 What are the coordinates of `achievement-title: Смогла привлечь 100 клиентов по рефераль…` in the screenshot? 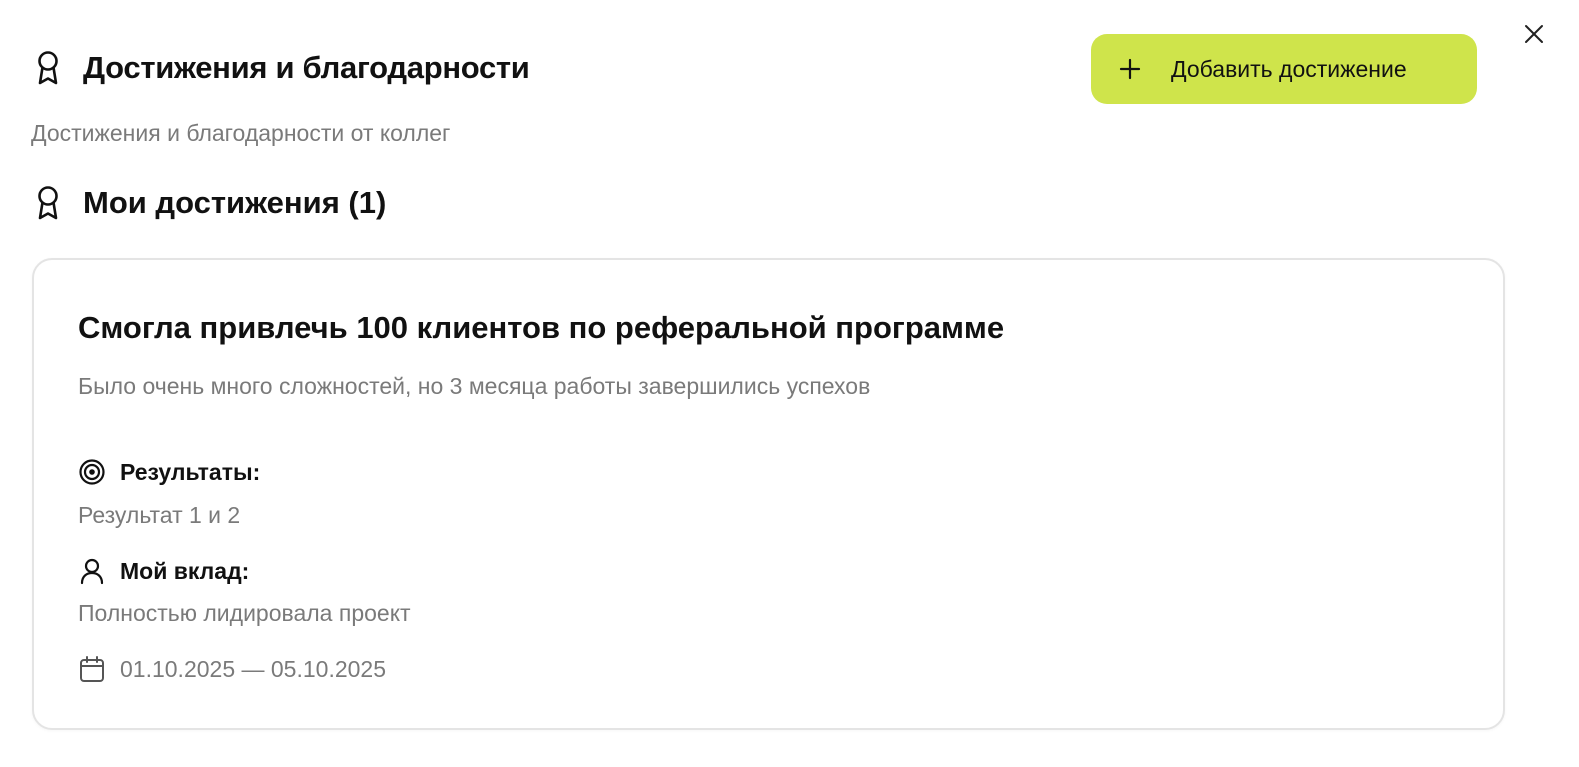 It's located at (541, 327).